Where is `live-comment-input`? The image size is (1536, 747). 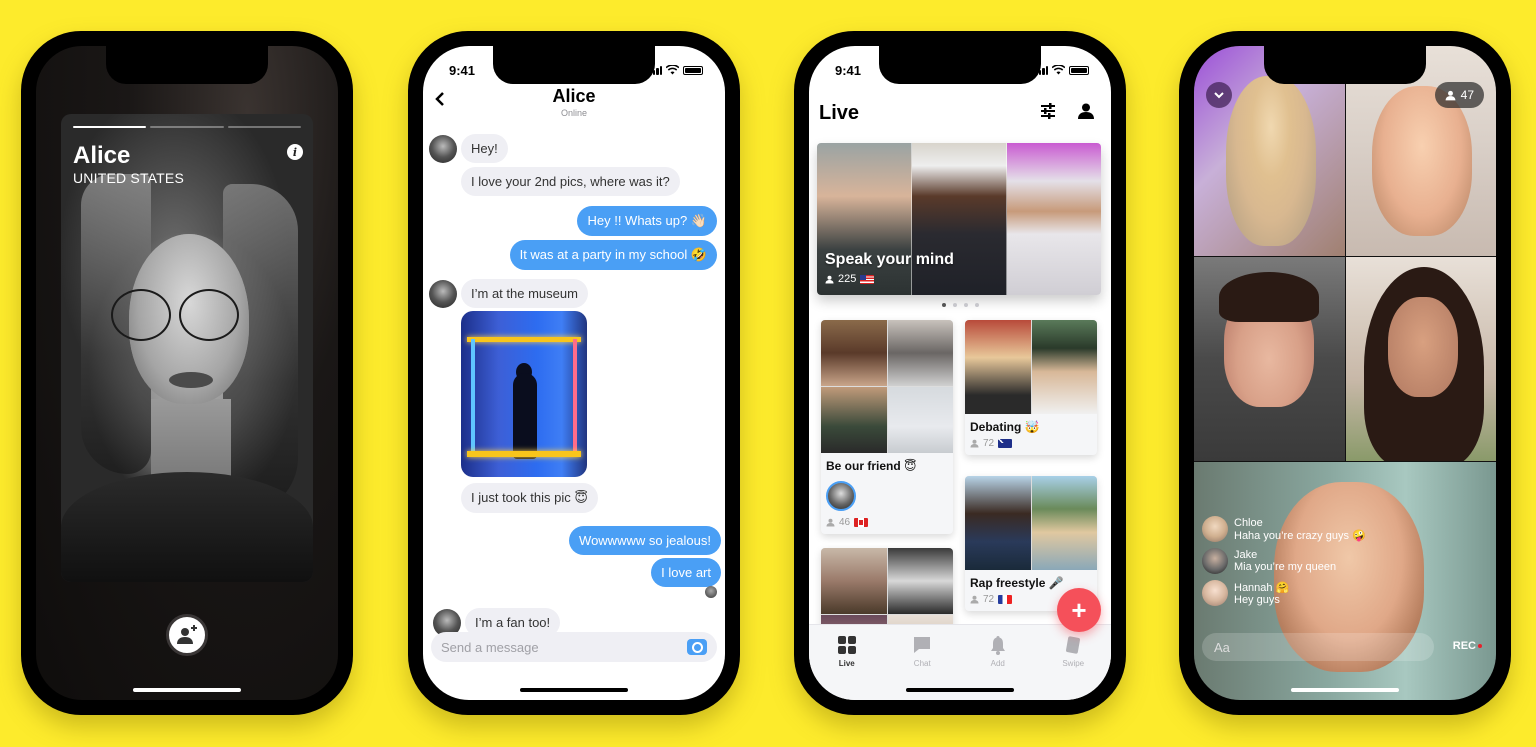 live-comment-input is located at coordinates (1318, 647).